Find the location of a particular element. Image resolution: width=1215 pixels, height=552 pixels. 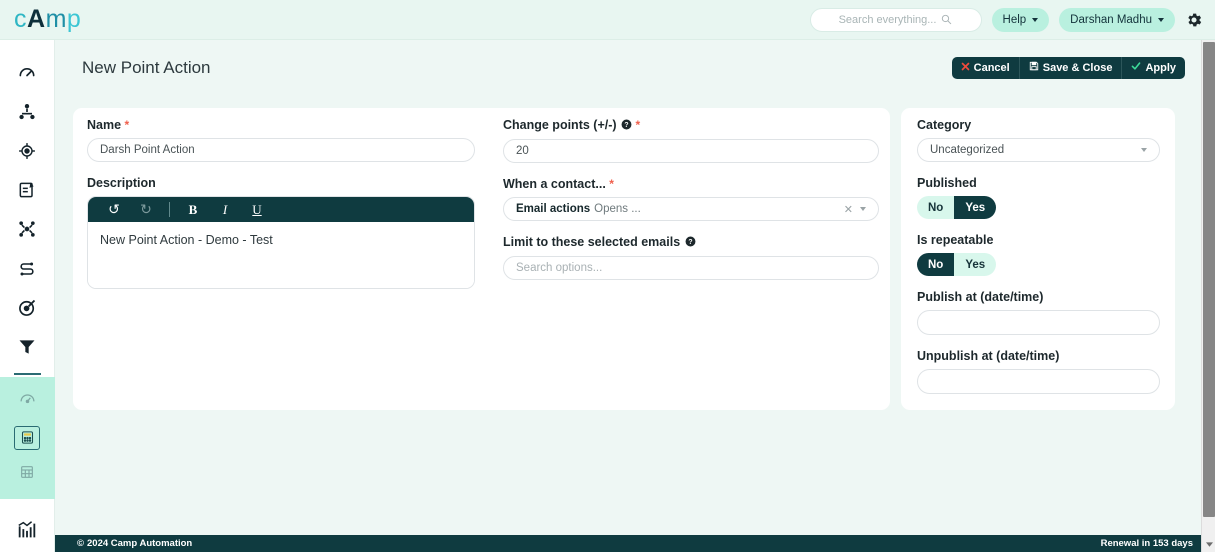

category-label: Category is located at coordinates (944, 125).